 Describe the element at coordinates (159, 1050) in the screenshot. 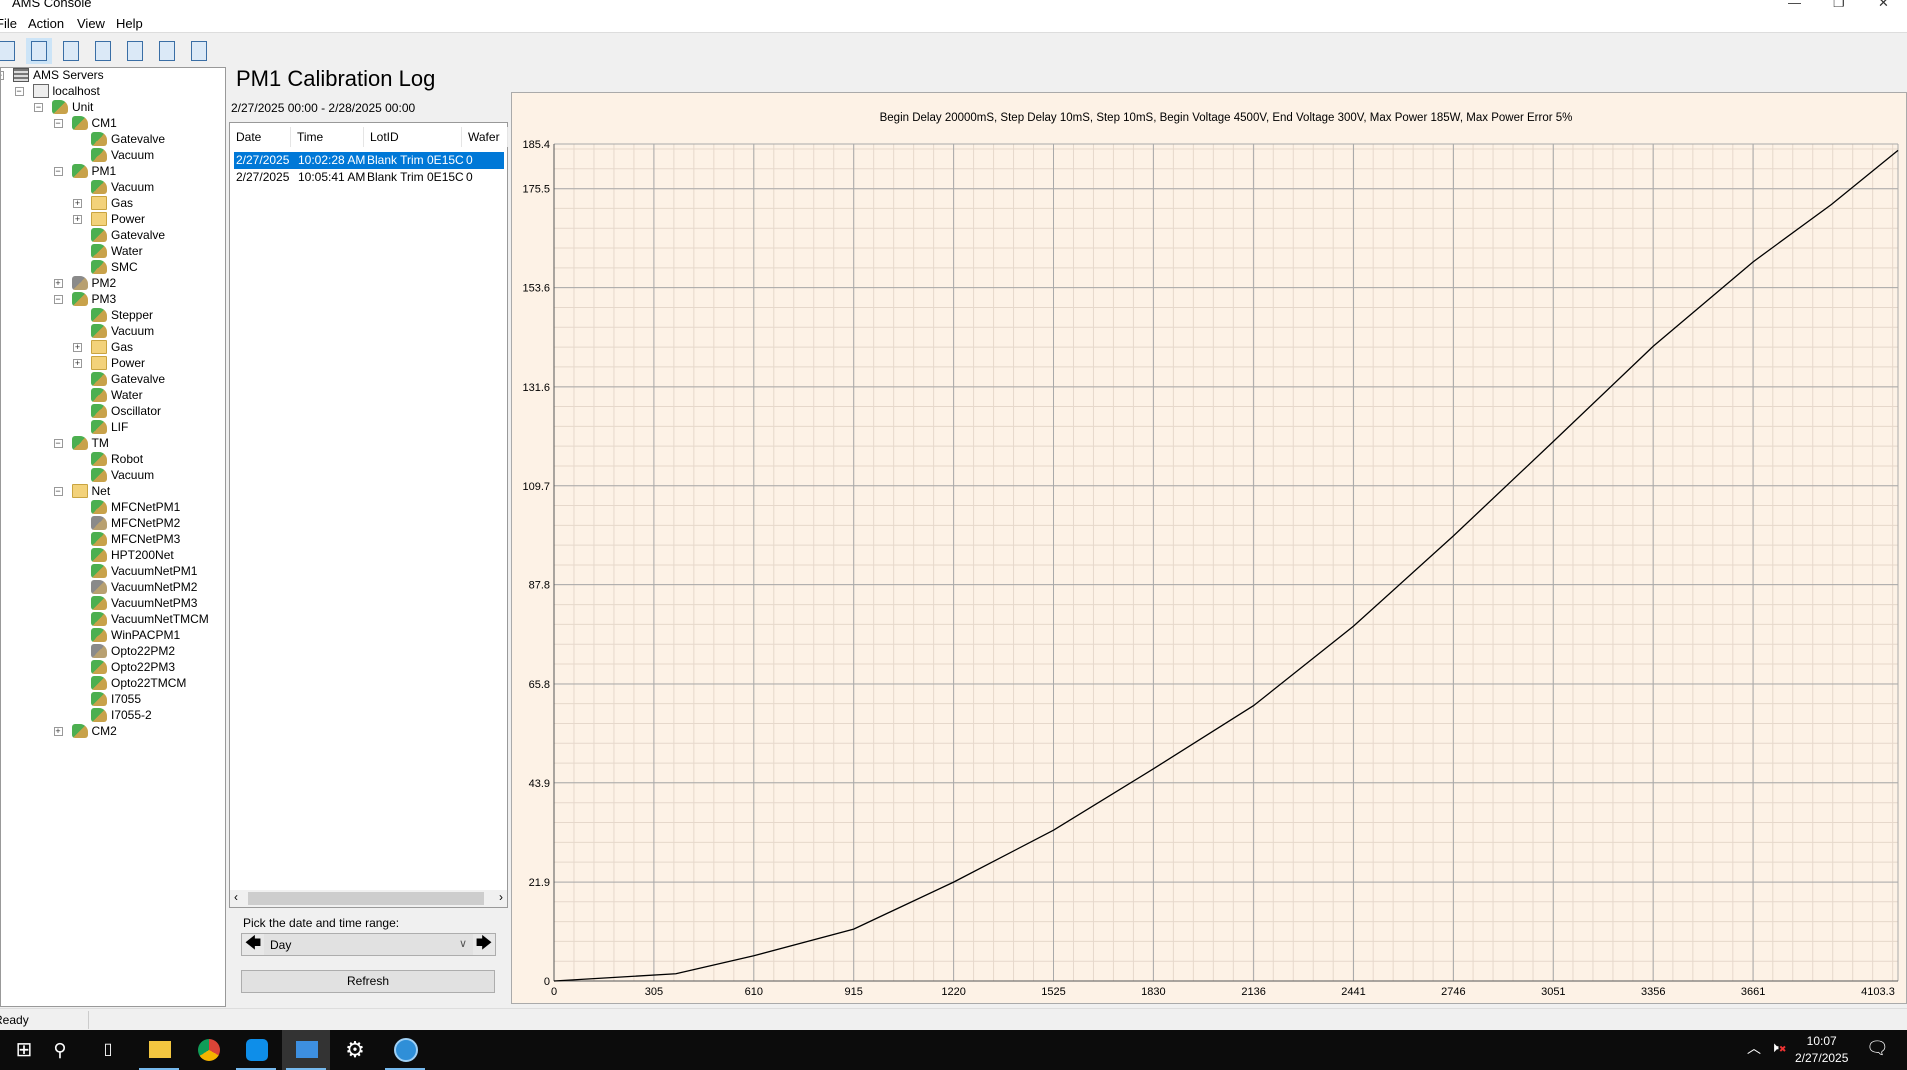

I see `file-explorer-icon` at that location.